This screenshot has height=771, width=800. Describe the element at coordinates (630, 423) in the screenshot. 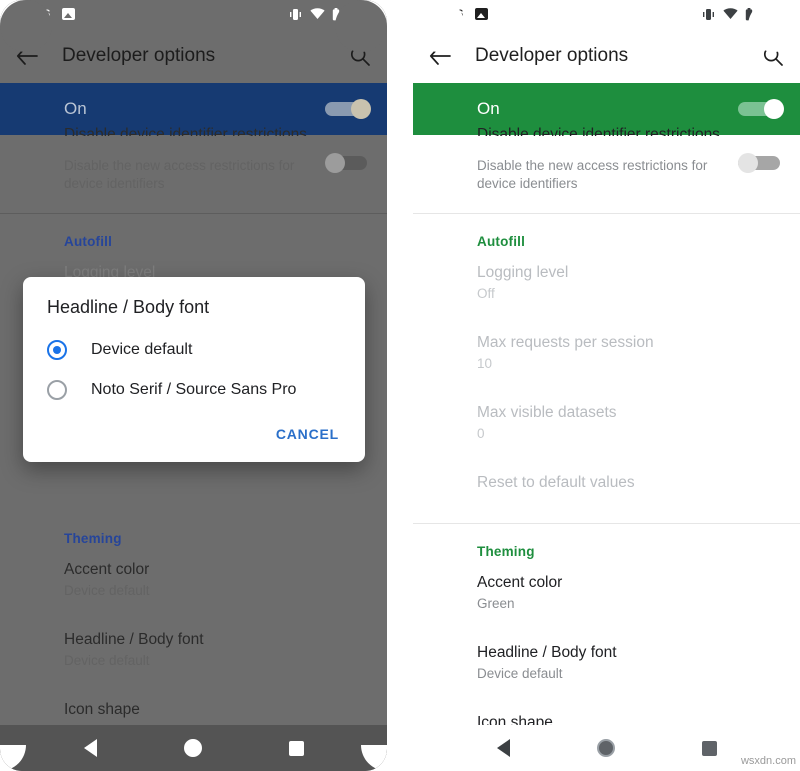

I see `row-texts: Max visible datasets 0` at that location.